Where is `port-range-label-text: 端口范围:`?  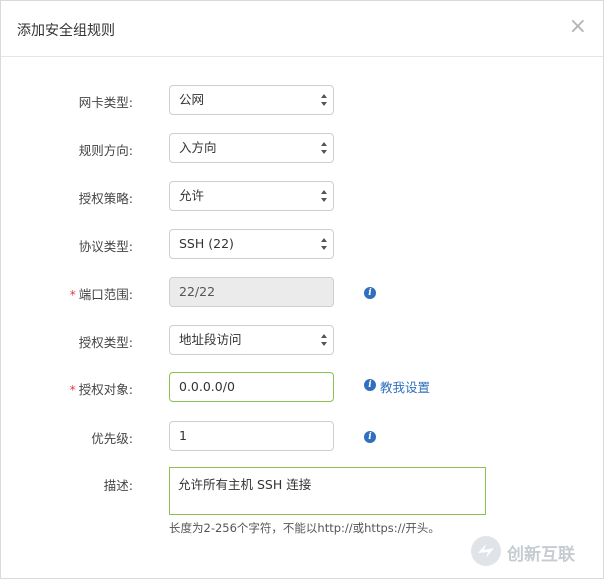 port-range-label-text: 端口范围: is located at coordinates (105, 294).